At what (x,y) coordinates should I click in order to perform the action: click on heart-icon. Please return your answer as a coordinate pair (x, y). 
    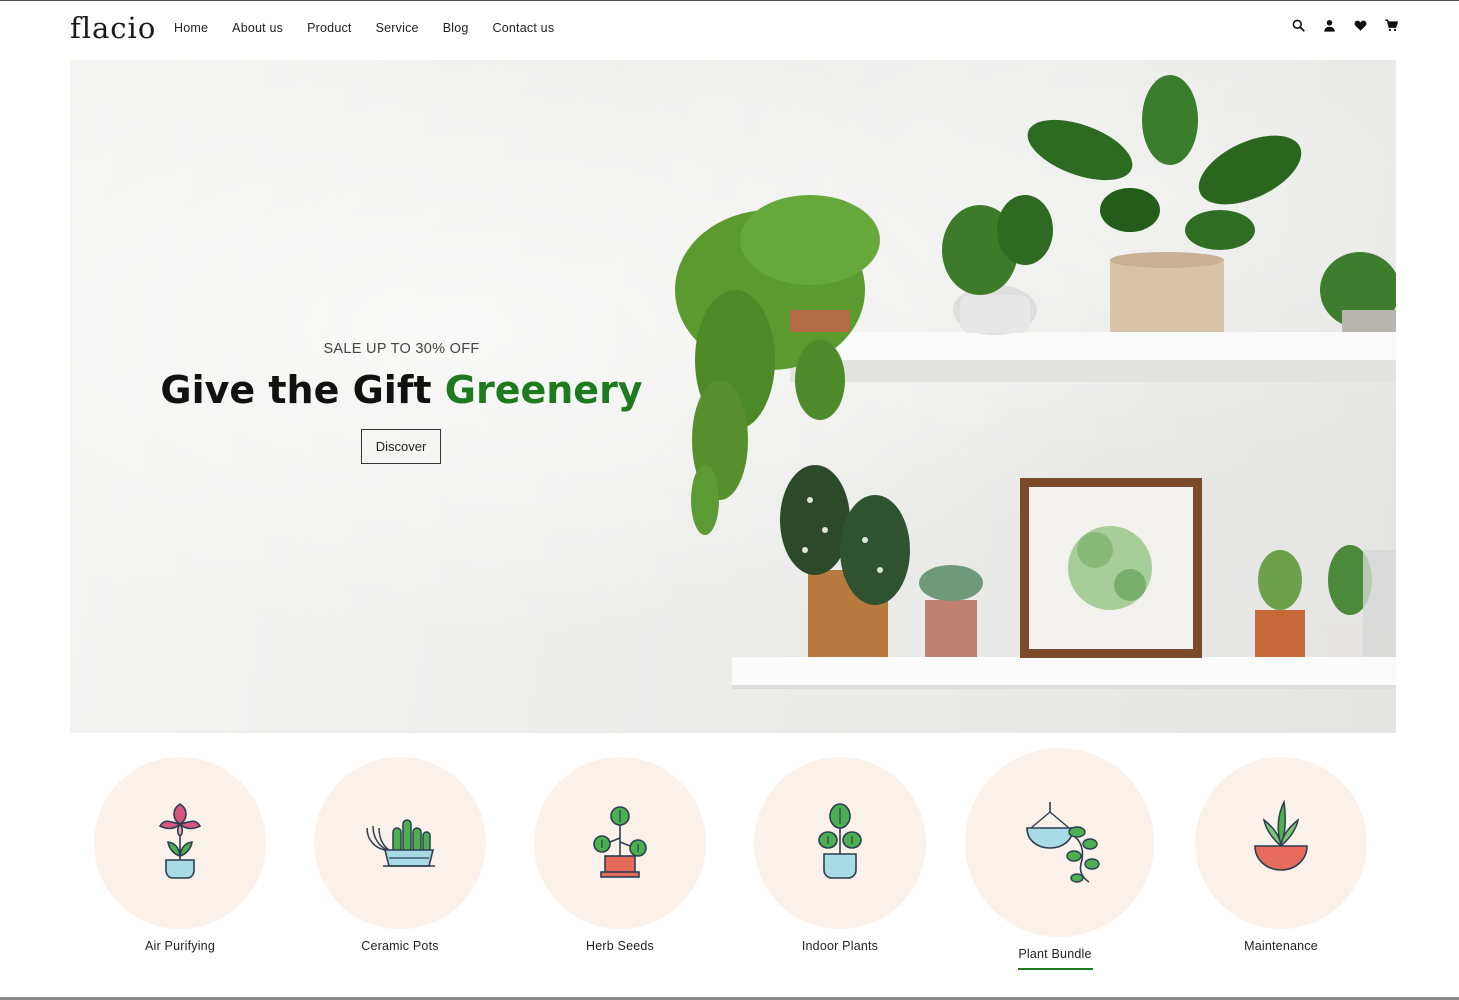
    Looking at the image, I should click on (1360, 25).